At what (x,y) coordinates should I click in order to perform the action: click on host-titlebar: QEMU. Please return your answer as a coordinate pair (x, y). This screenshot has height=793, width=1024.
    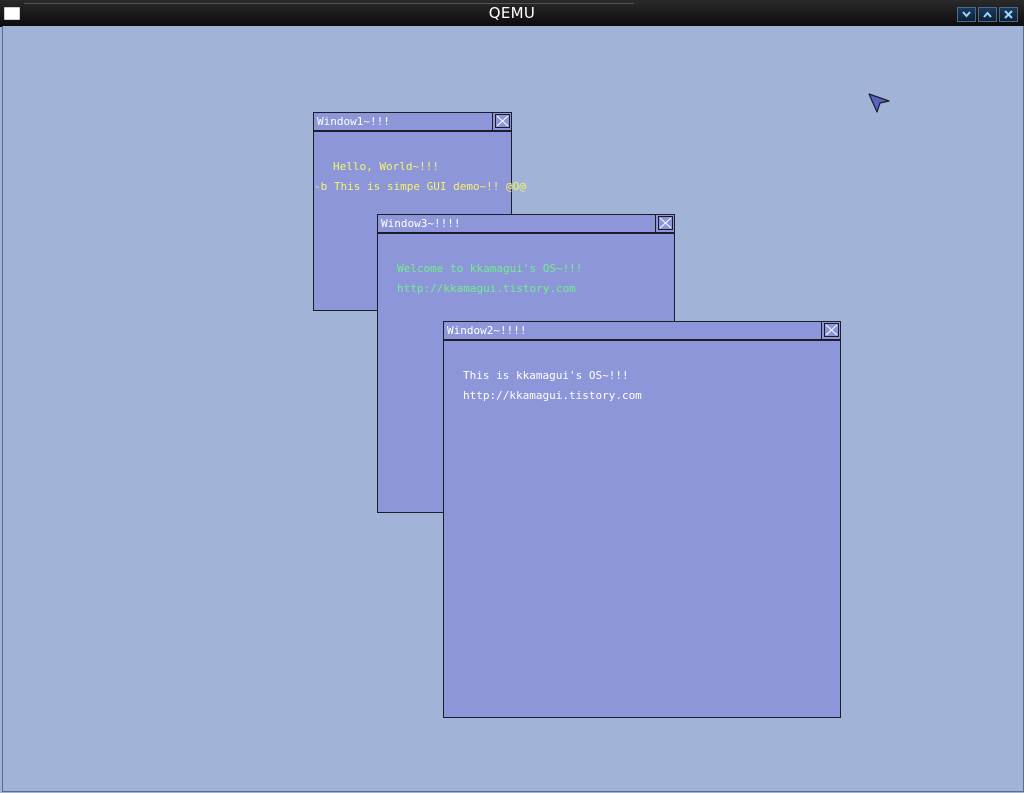
    Looking at the image, I should click on (512, 13).